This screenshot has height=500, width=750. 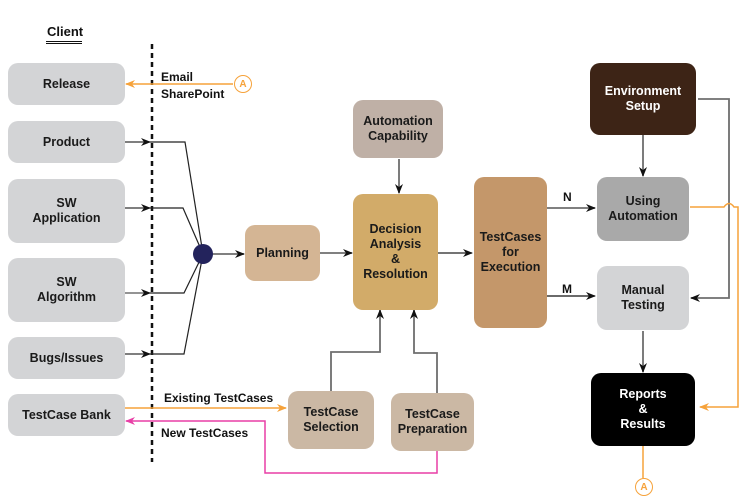 What do you see at coordinates (432, 422) in the screenshot?
I see `node-testcase-preparation: TestCase Preparation` at bounding box center [432, 422].